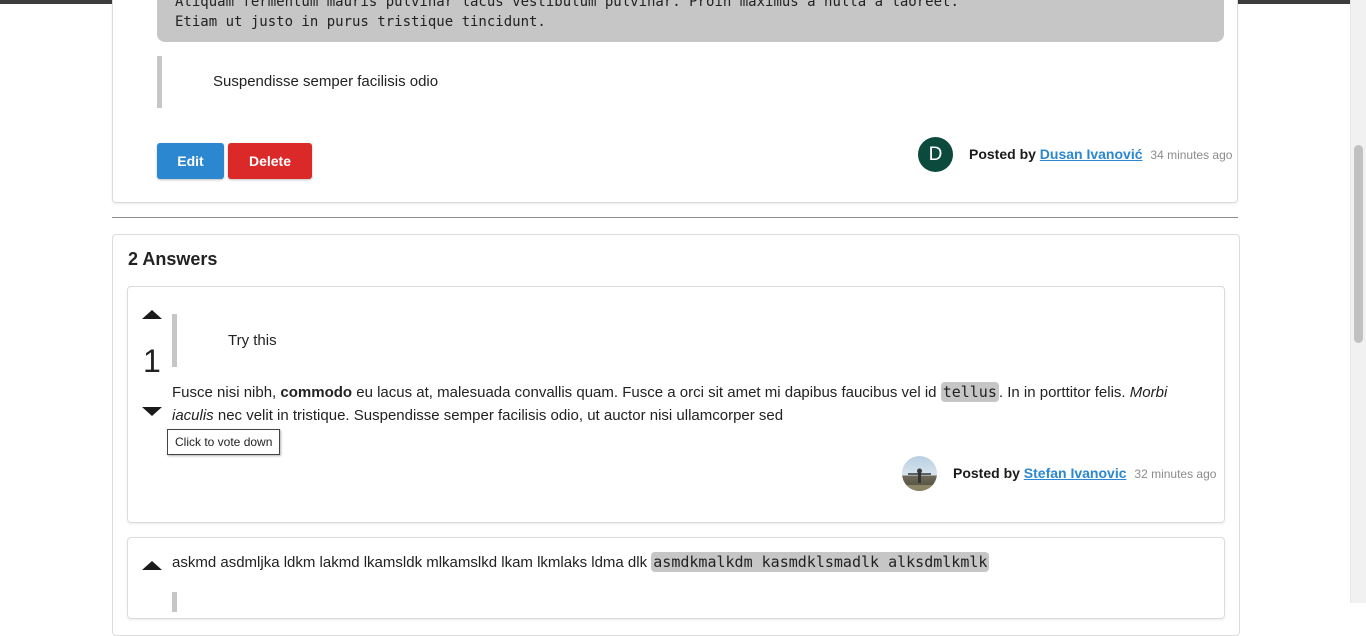 This screenshot has height=636, width=1366. What do you see at coordinates (969, 392) in the screenshot?
I see `inline-code: tellus` at bounding box center [969, 392].